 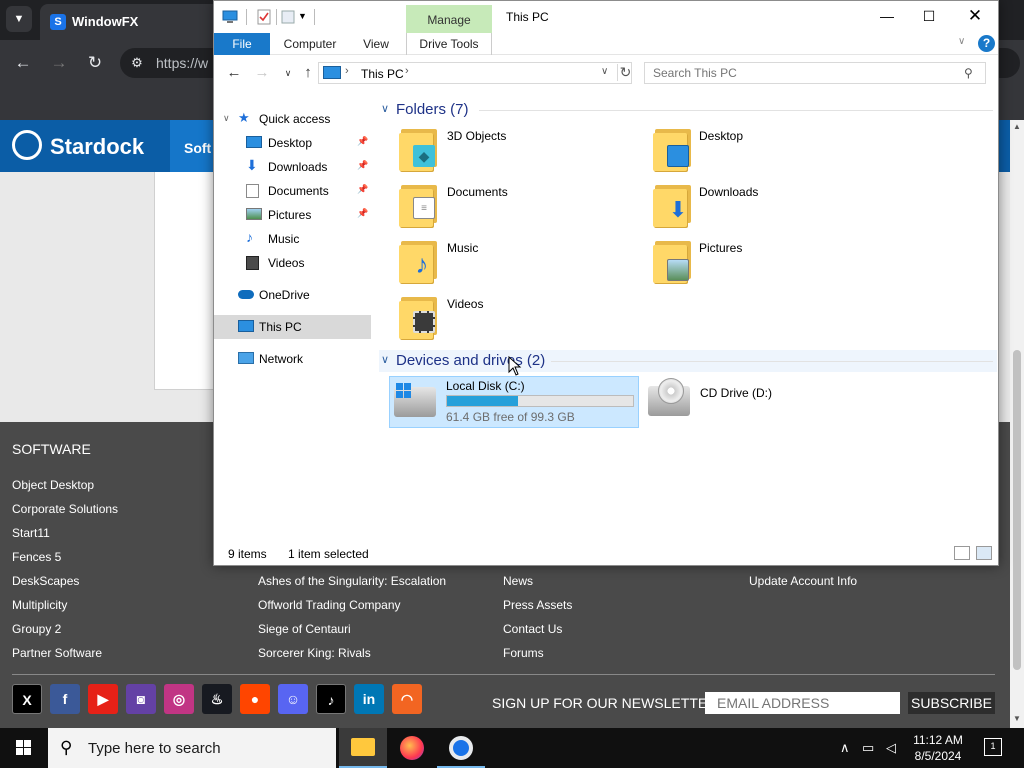 I want to click on browser-tab: S WindowFX, so click(x=130, y=22).